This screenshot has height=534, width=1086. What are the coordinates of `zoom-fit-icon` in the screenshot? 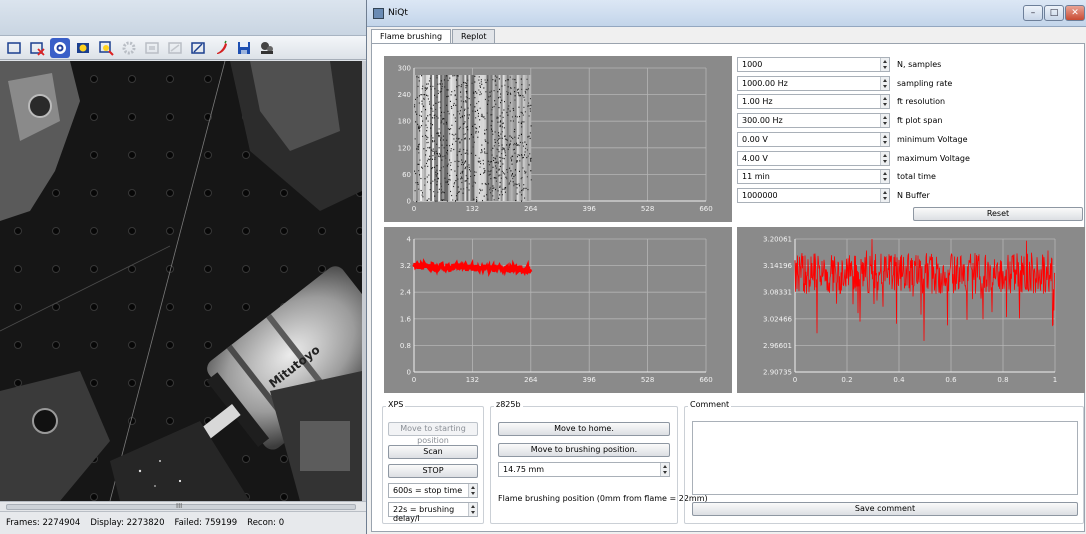 It's located at (106, 48).